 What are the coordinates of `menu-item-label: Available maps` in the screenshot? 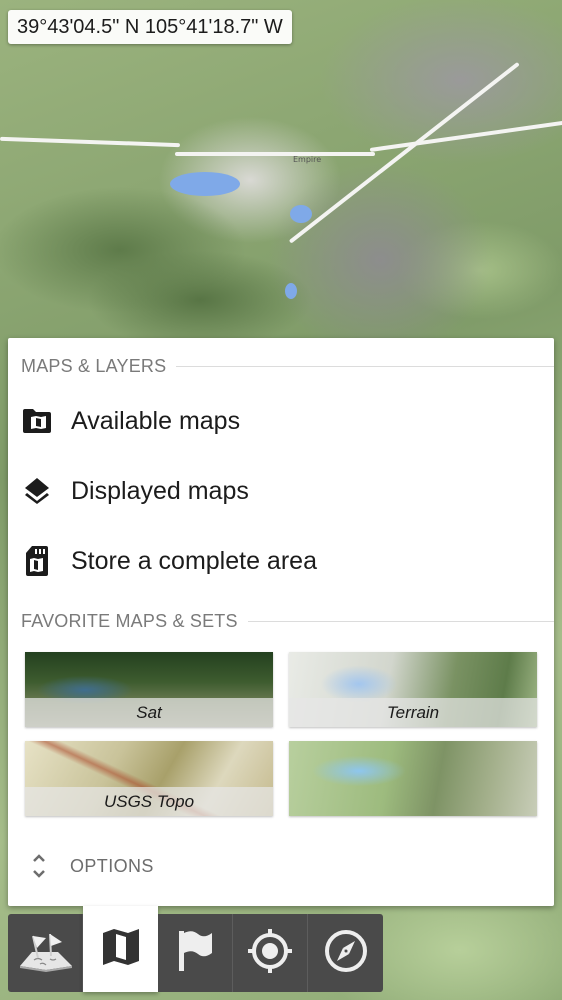 It's located at (156, 420).